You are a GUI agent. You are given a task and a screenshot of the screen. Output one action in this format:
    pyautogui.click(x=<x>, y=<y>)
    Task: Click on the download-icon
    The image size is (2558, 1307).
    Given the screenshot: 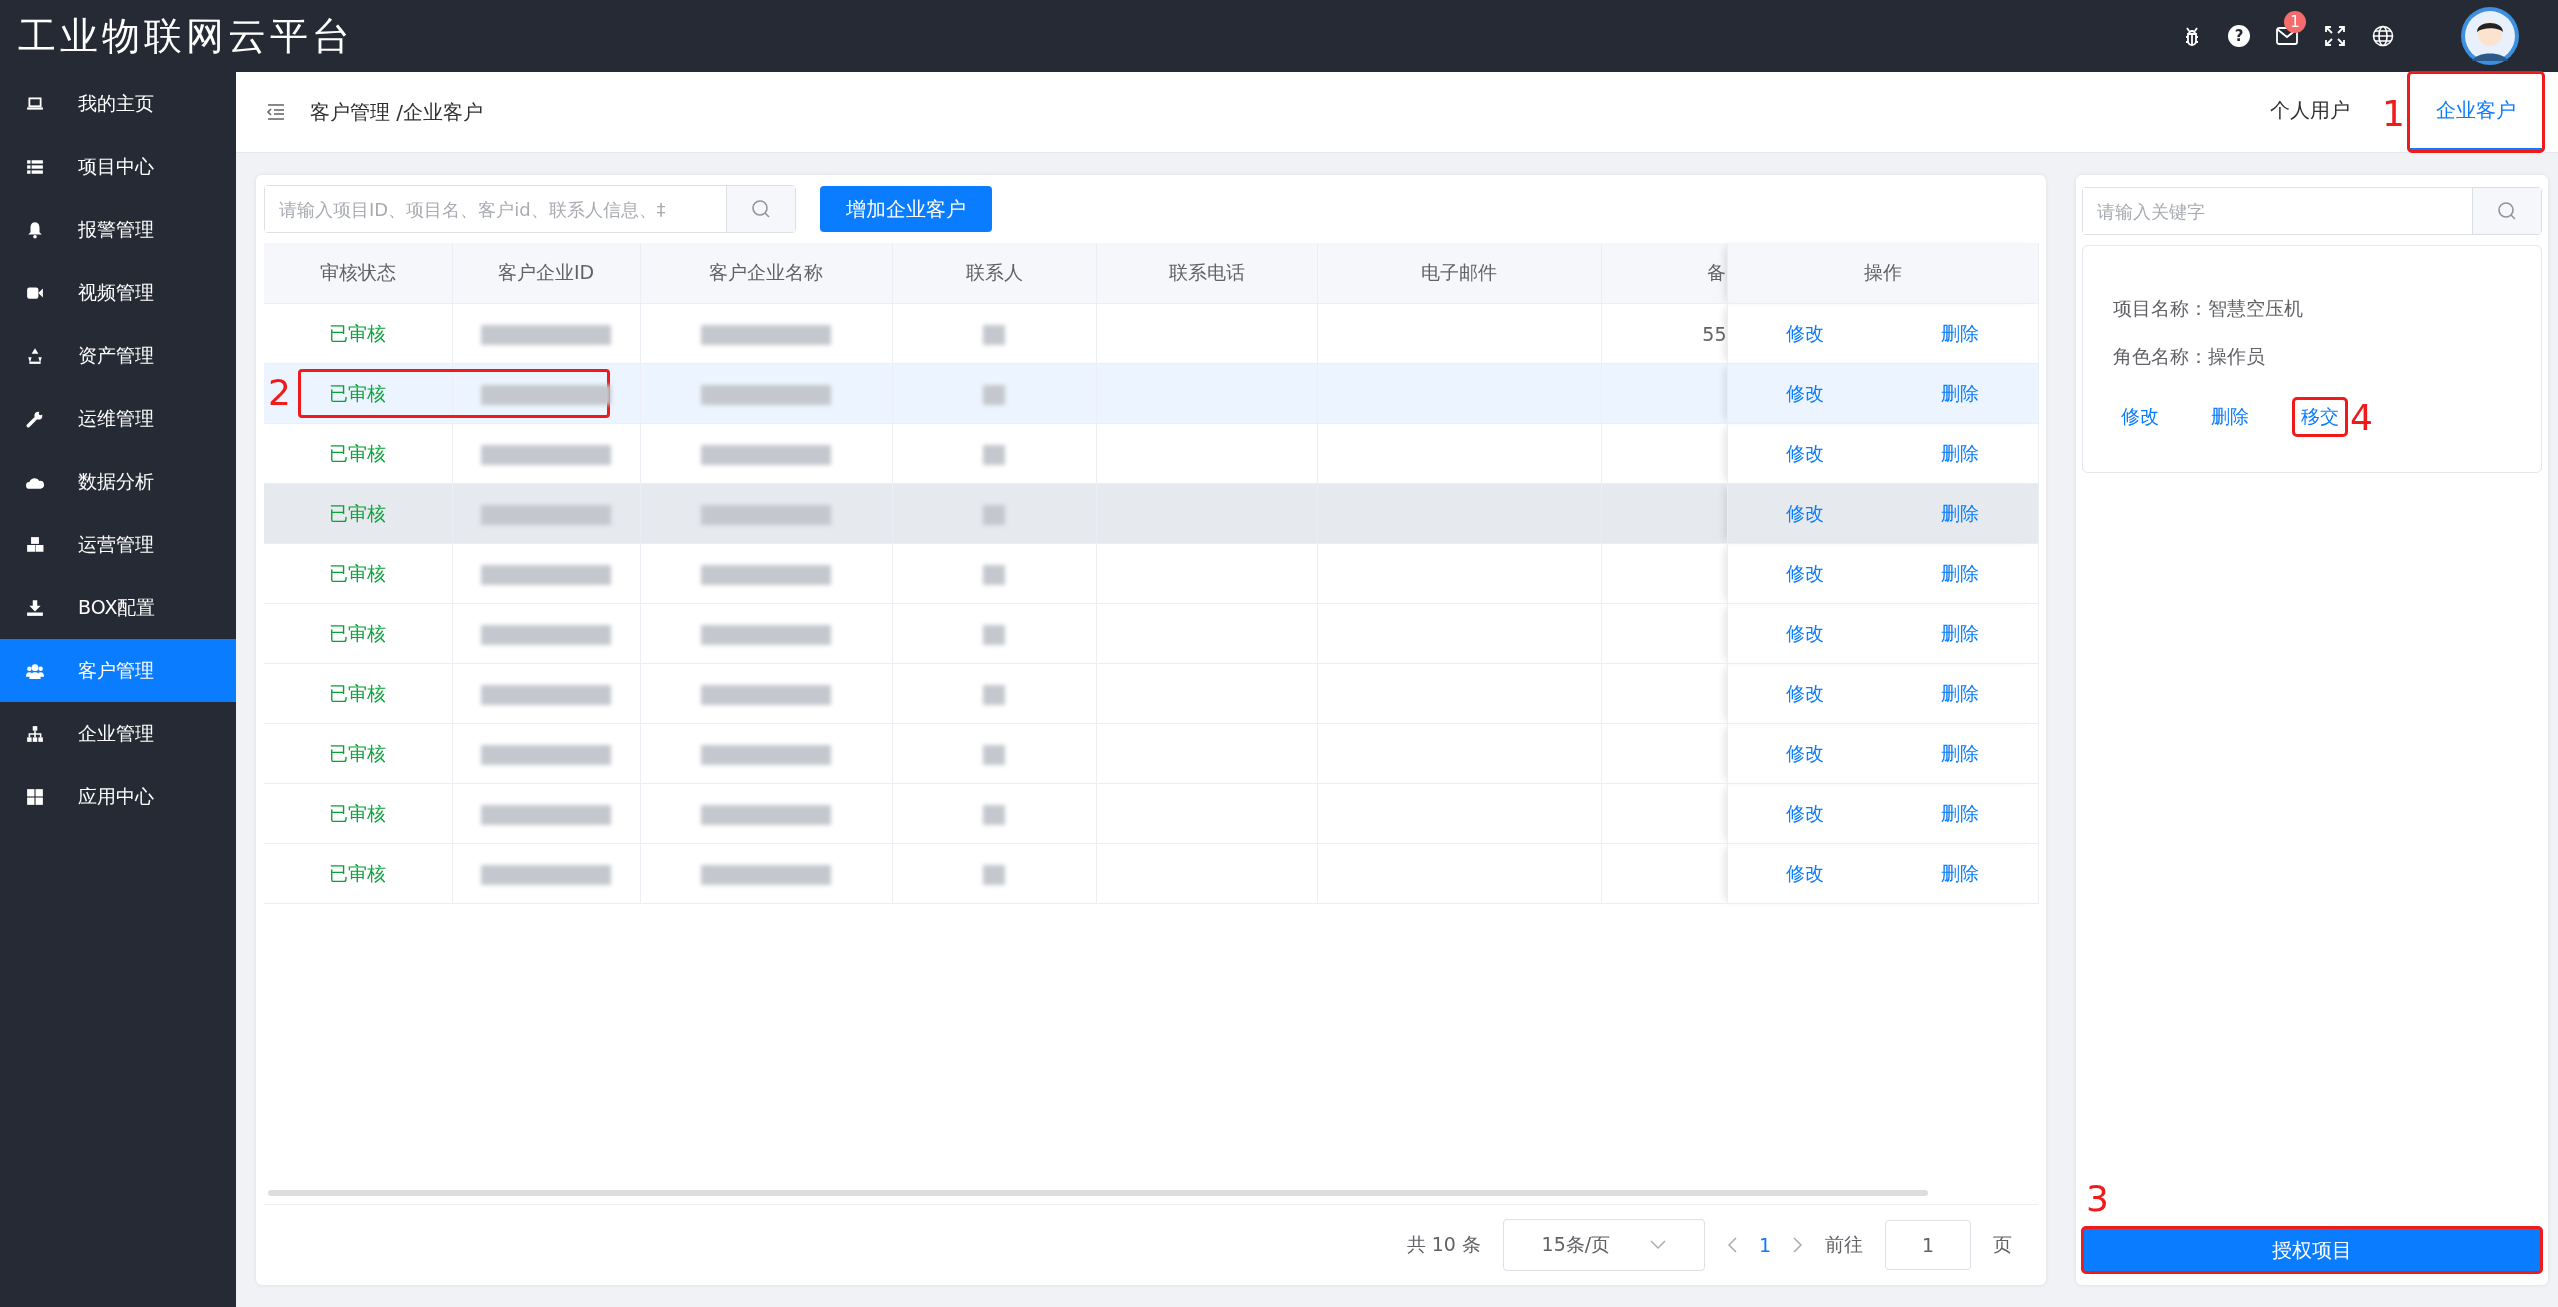 What is the action you would take?
    pyautogui.click(x=35, y=607)
    